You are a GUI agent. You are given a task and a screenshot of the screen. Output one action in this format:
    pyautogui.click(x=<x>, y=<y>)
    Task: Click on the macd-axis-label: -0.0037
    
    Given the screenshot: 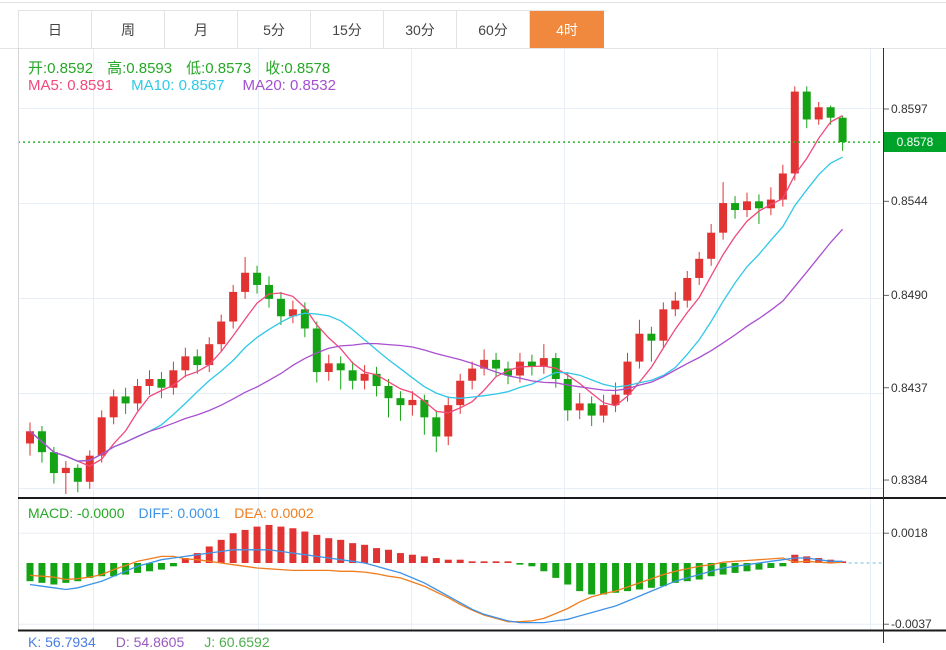 What is the action you would take?
    pyautogui.click(x=911, y=624)
    